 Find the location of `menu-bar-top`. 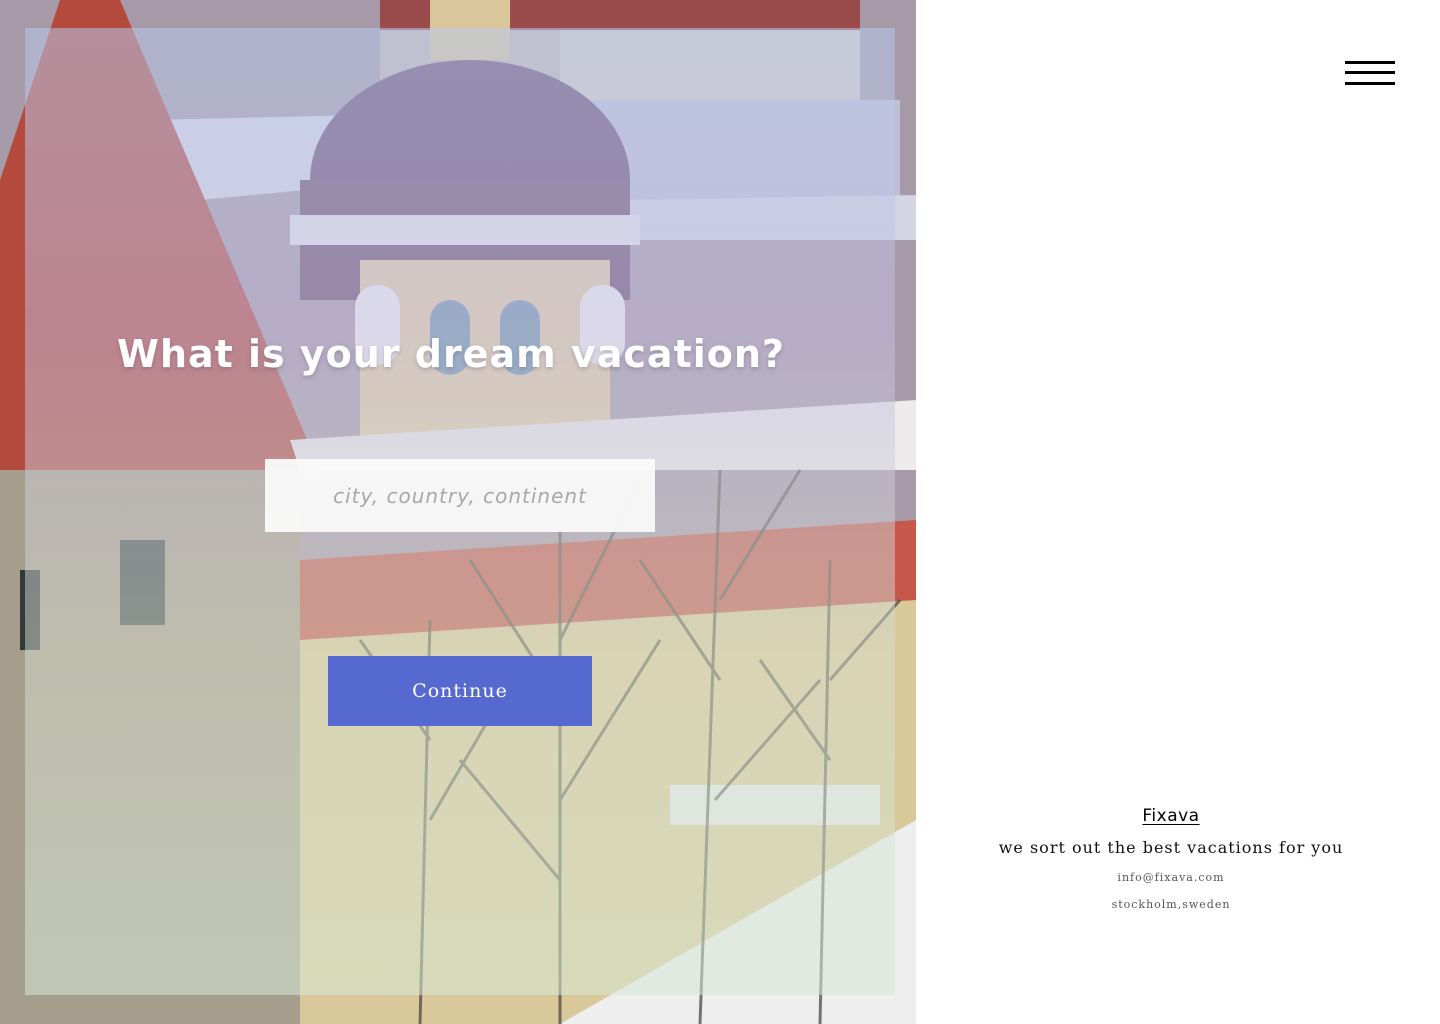

menu-bar-top is located at coordinates (1370, 62).